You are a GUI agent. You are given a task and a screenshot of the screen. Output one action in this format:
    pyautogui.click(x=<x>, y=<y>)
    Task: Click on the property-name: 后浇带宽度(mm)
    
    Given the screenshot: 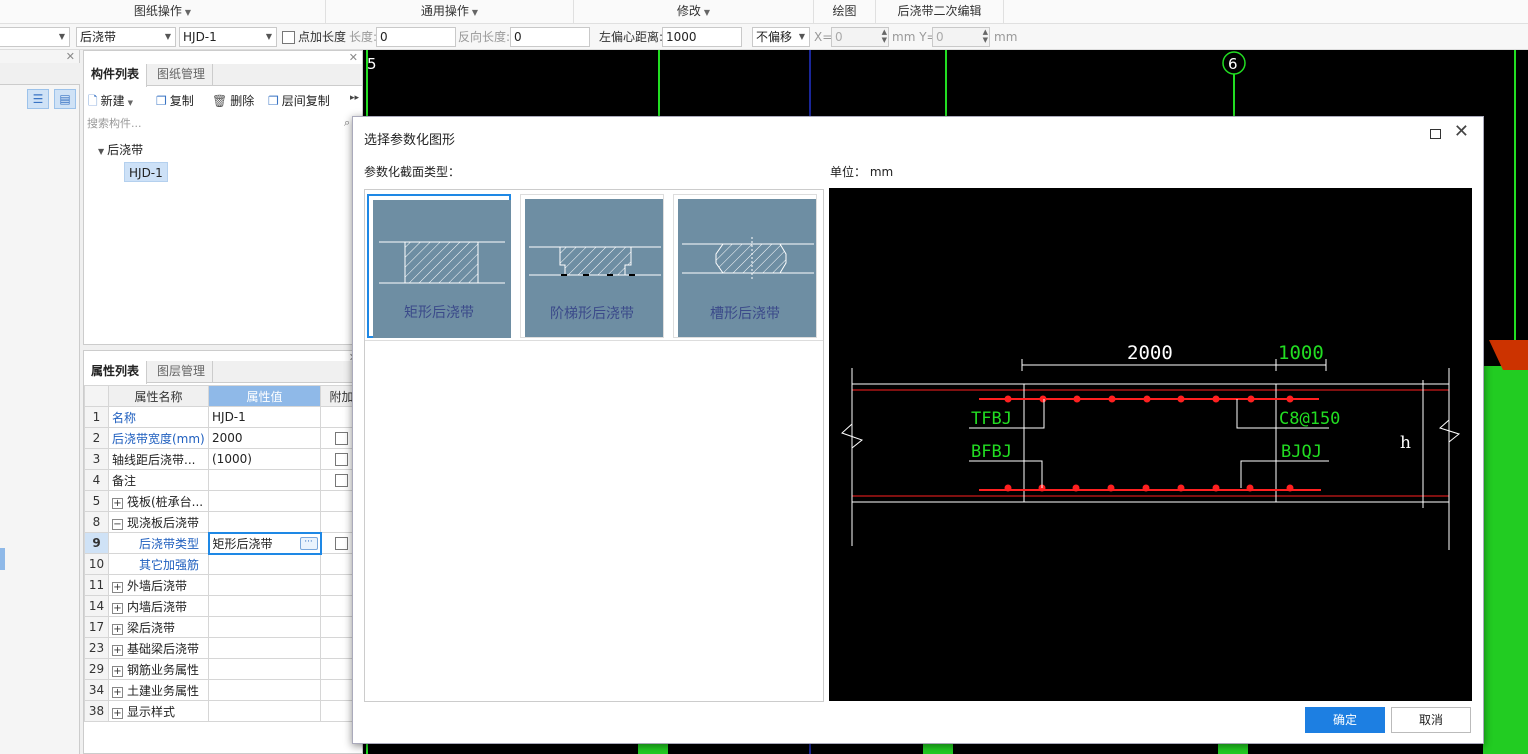 What is the action you would take?
    pyautogui.click(x=158, y=438)
    